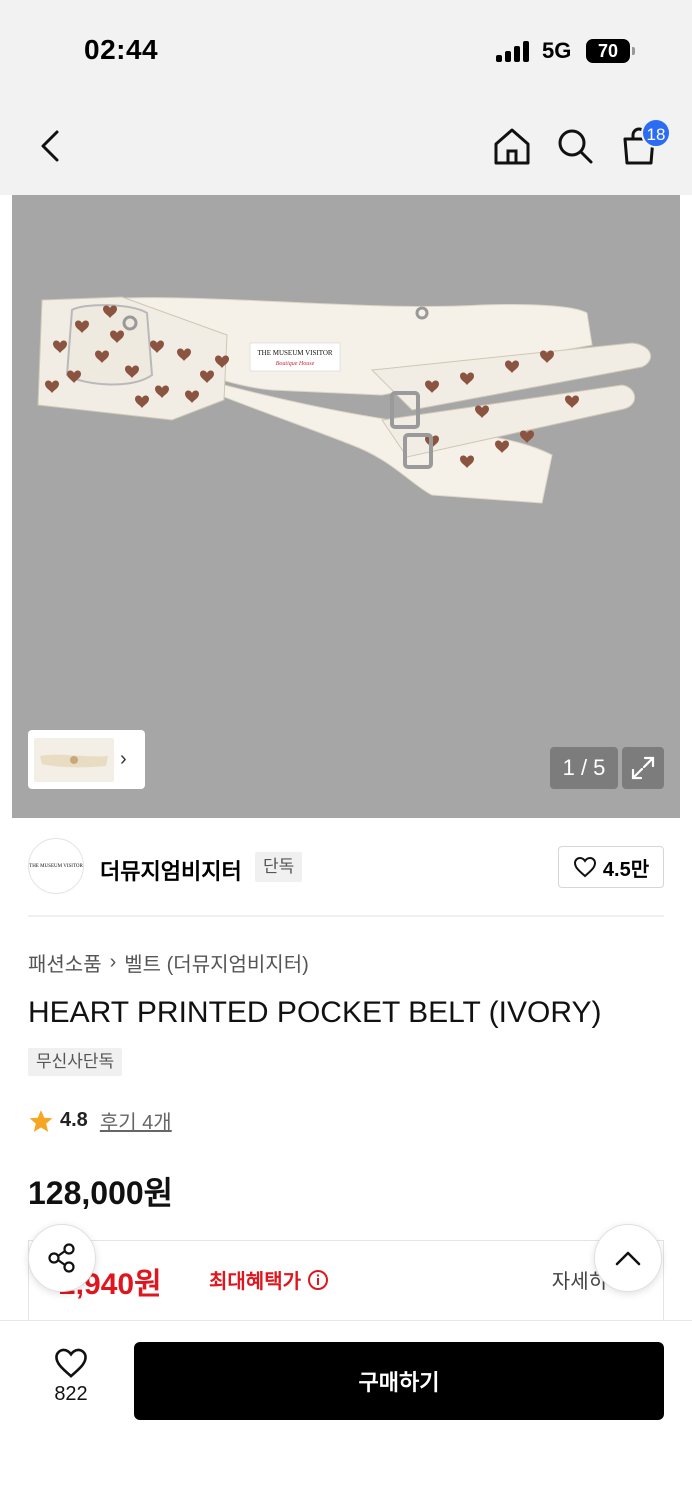  I want to click on breadcrumb: 패션소품 › 벨트 (더뮤지엄비지터), so click(168, 962).